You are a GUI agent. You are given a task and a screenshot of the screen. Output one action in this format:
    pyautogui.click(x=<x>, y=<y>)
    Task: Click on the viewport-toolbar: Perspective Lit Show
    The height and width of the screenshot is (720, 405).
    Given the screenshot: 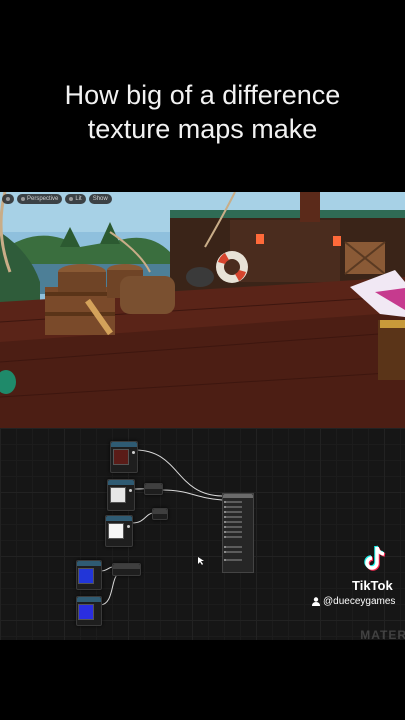 What is the action you would take?
    pyautogui.click(x=57, y=199)
    